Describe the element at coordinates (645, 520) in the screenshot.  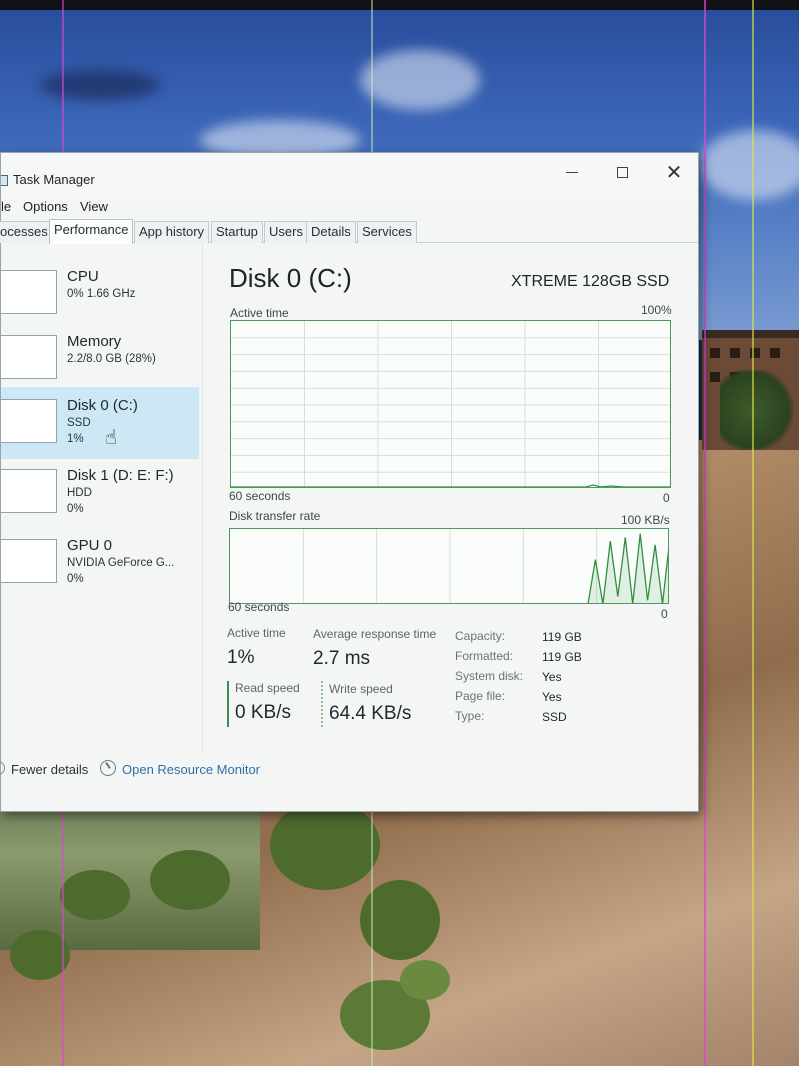
I see `transfer-graph-max: 100 KB/s` at that location.